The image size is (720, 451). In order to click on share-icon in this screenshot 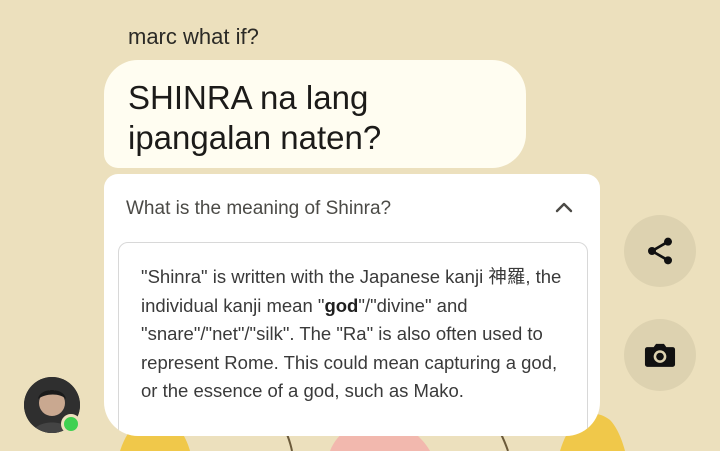, I will do `click(660, 251)`.